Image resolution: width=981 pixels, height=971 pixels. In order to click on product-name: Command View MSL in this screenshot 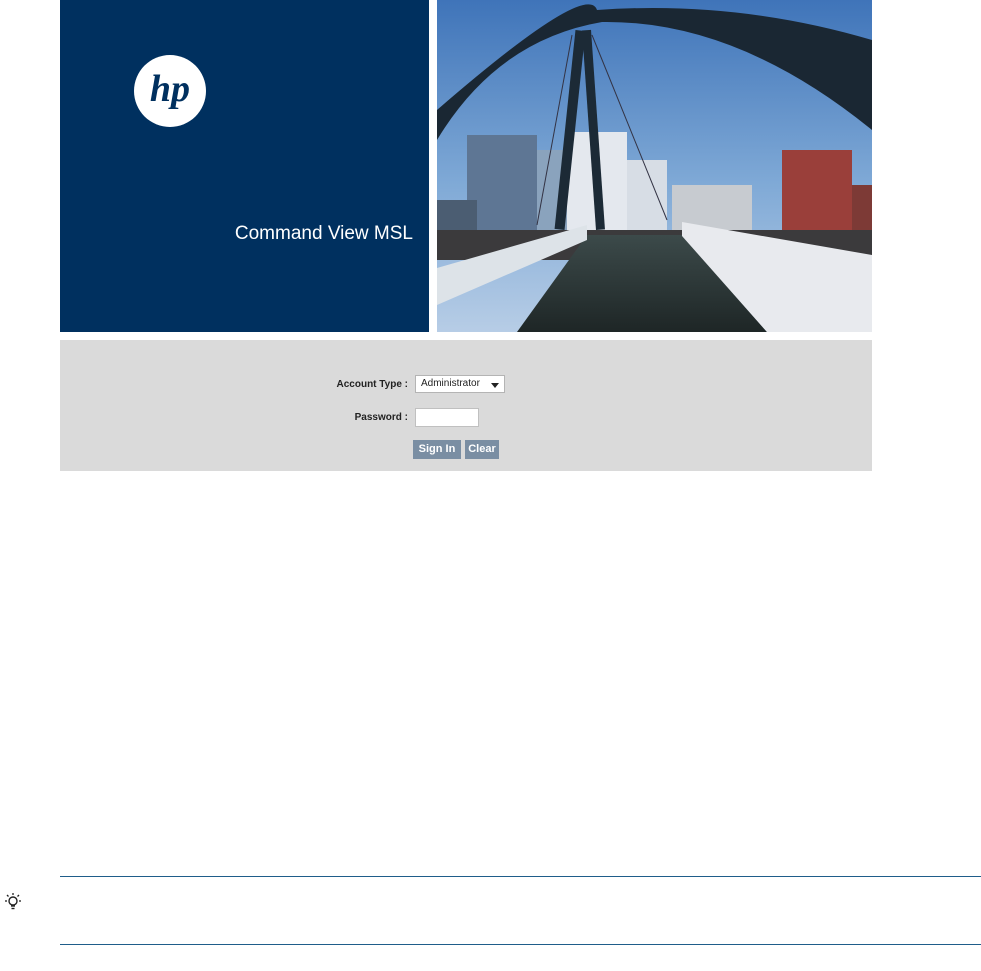, I will do `click(323, 233)`.